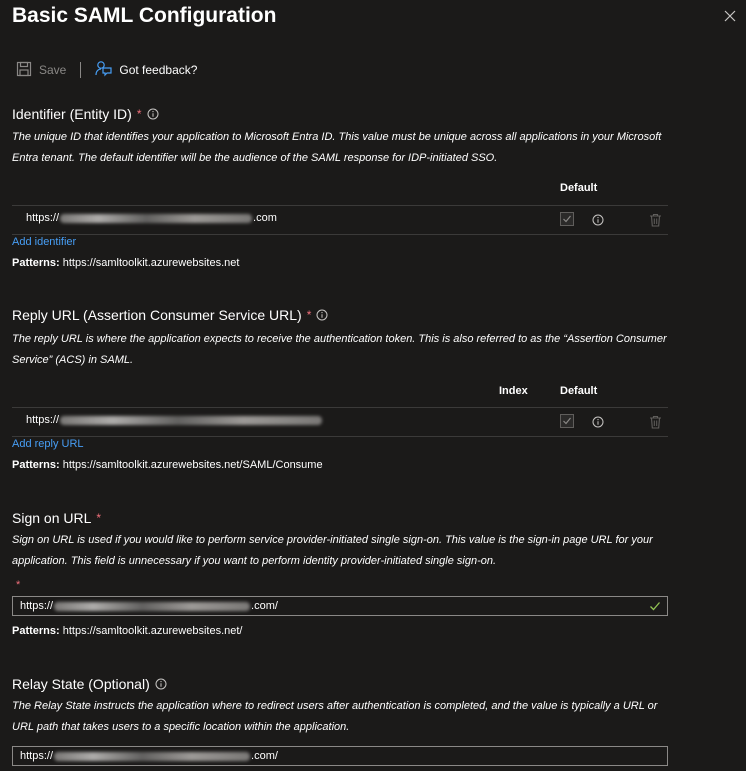 The width and height of the screenshot is (746, 771). I want to click on save-button: Save, so click(41, 70).